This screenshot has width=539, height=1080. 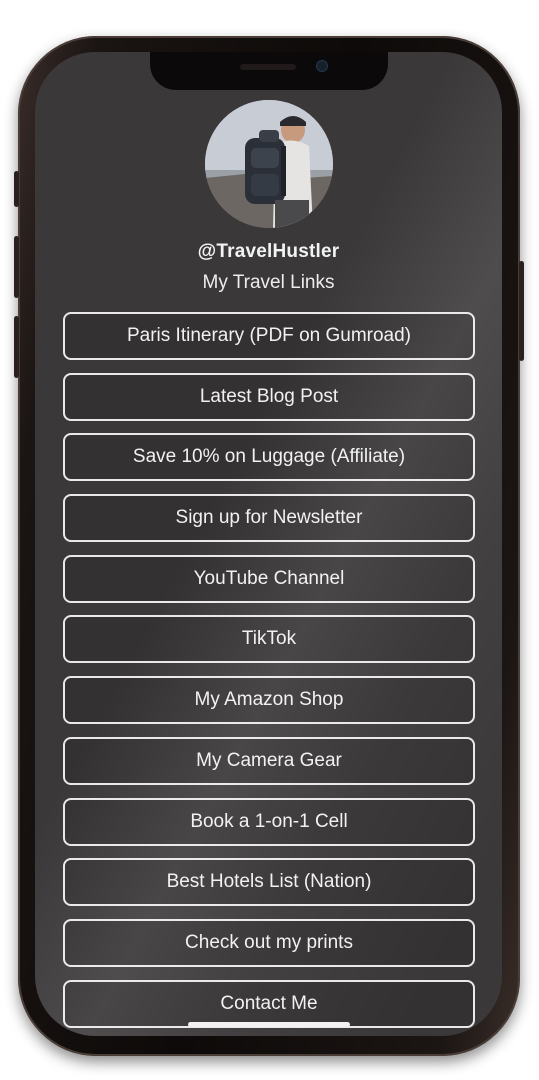 What do you see at coordinates (268, 251) in the screenshot?
I see `profile-handle: @TravelHustler` at bounding box center [268, 251].